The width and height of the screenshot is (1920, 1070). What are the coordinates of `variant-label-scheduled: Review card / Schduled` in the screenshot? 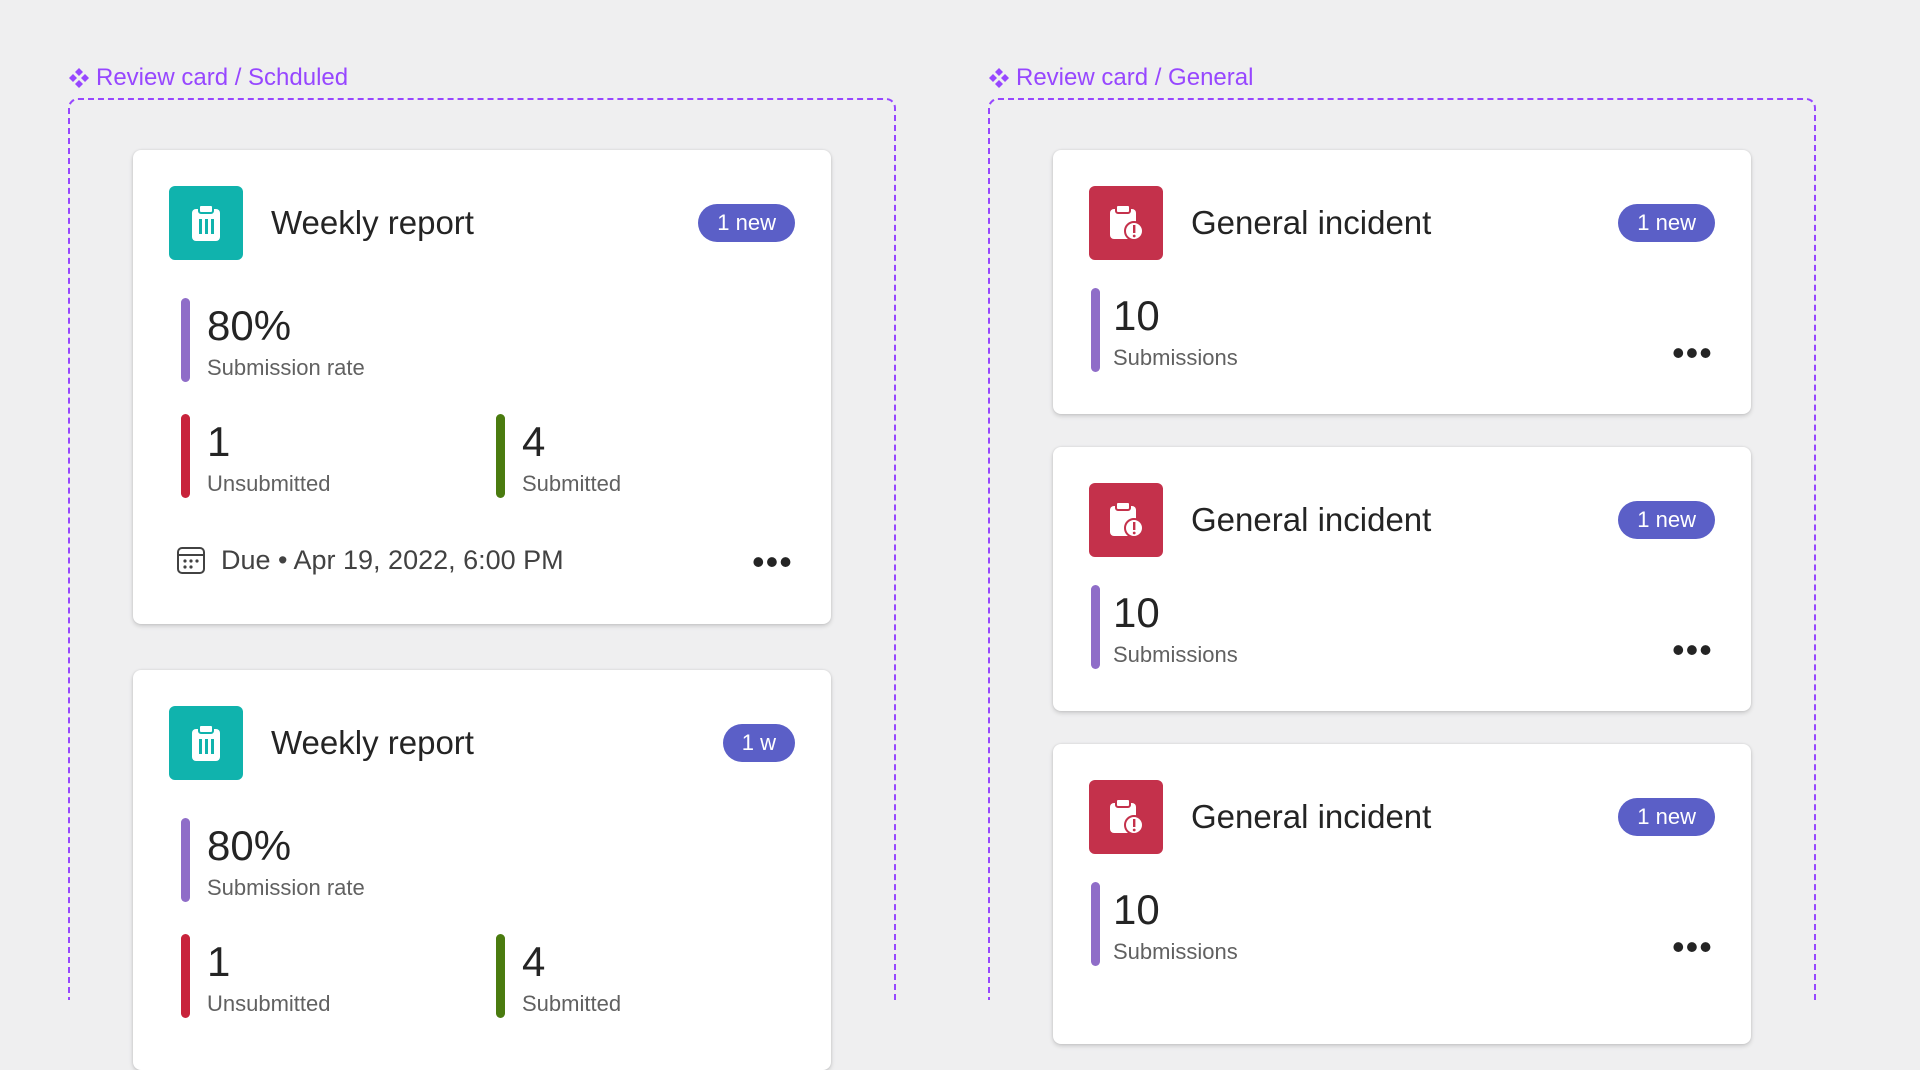 It's located at (208, 78).